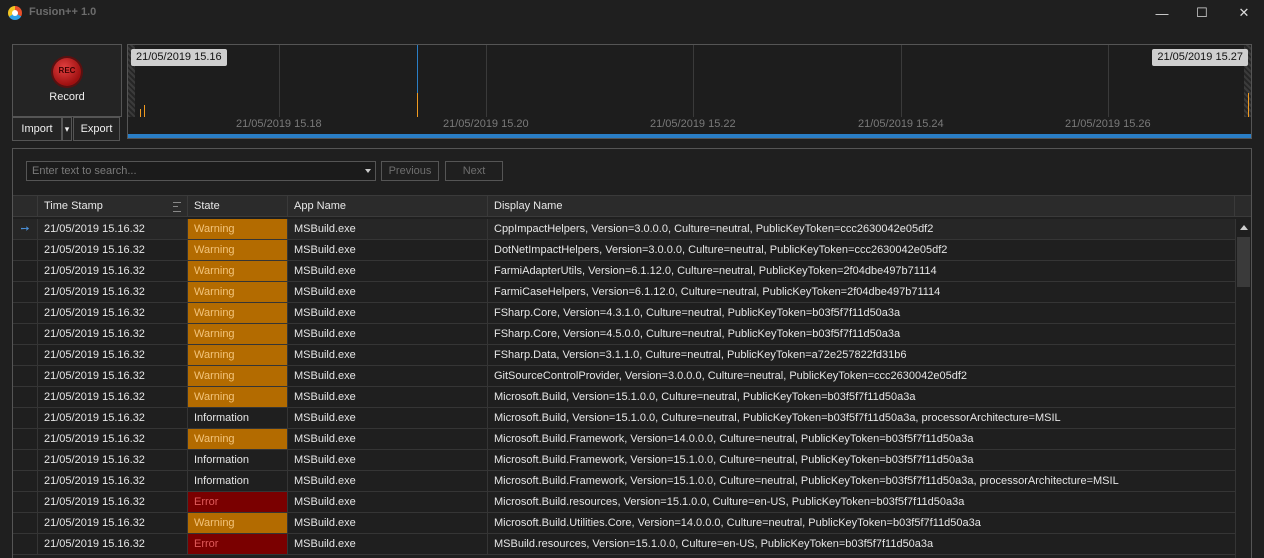  I want to click on import-dropdown-button: ▾, so click(67, 129).